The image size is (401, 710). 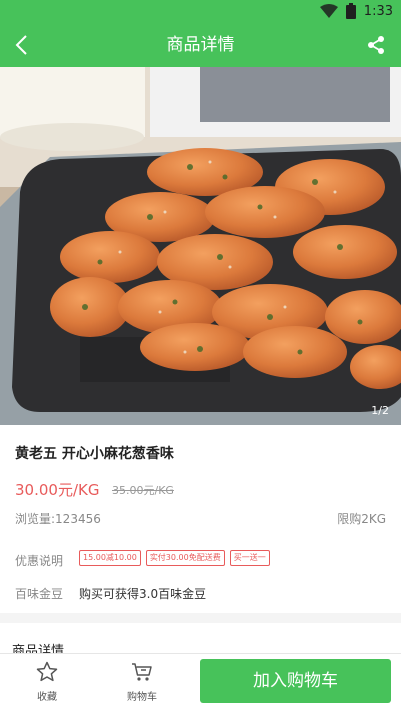 What do you see at coordinates (39, 594) in the screenshot?
I see `beans-label: 百味金豆` at bounding box center [39, 594].